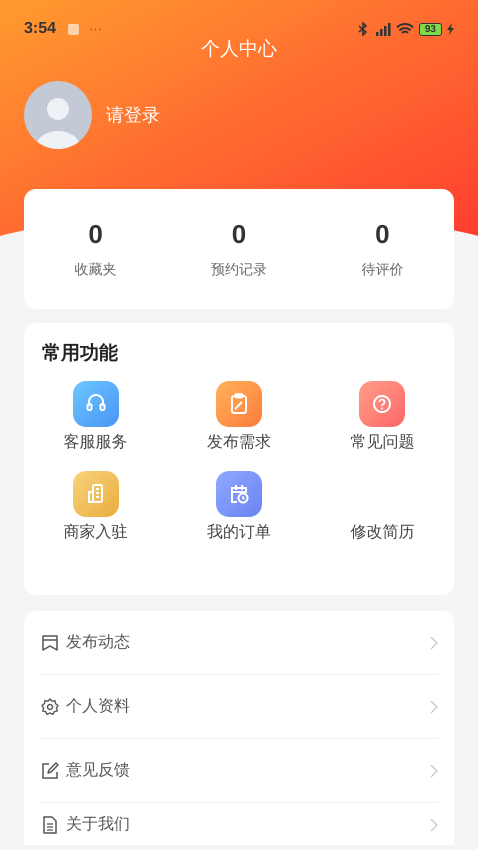 Image resolution: width=478 pixels, height=850 pixels. I want to click on charging-icon, so click(450, 29).